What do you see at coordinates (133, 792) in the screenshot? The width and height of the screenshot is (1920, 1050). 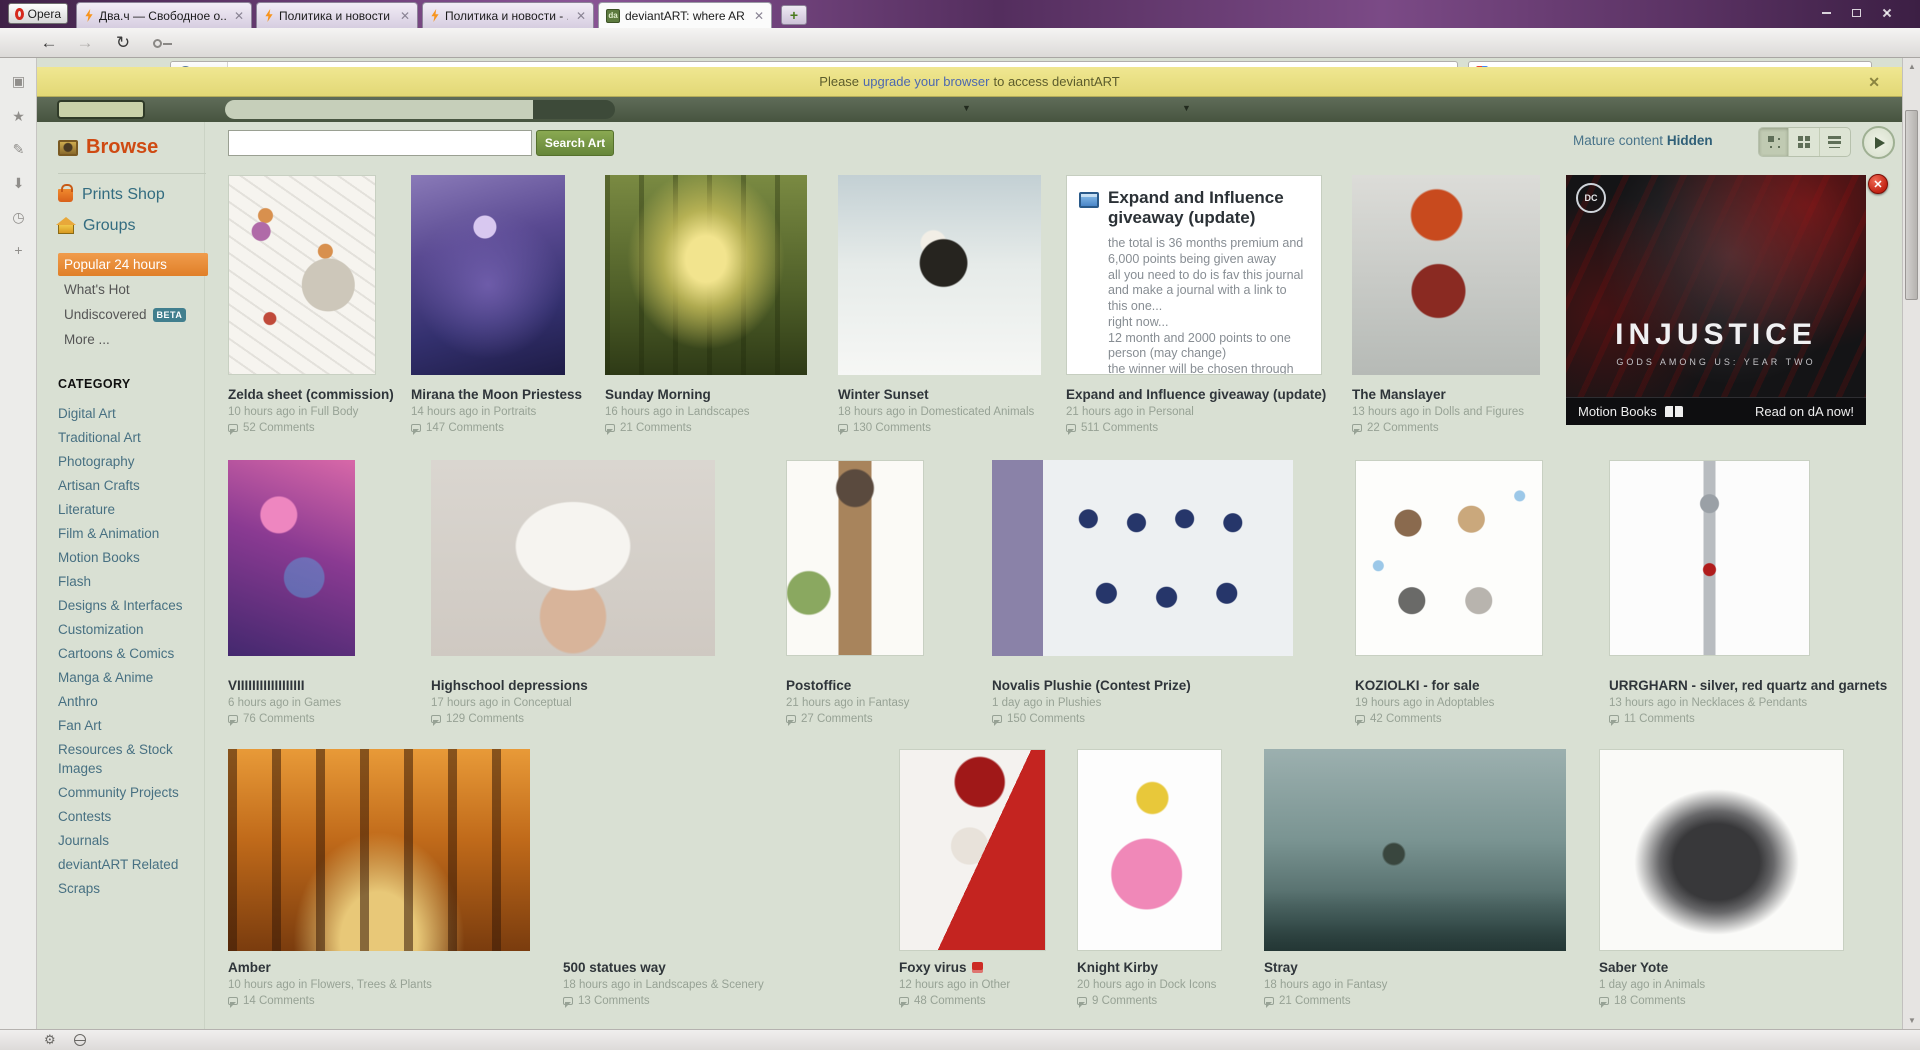 I see `category-link-community-projects: Community Projects` at bounding box center [133, 792].